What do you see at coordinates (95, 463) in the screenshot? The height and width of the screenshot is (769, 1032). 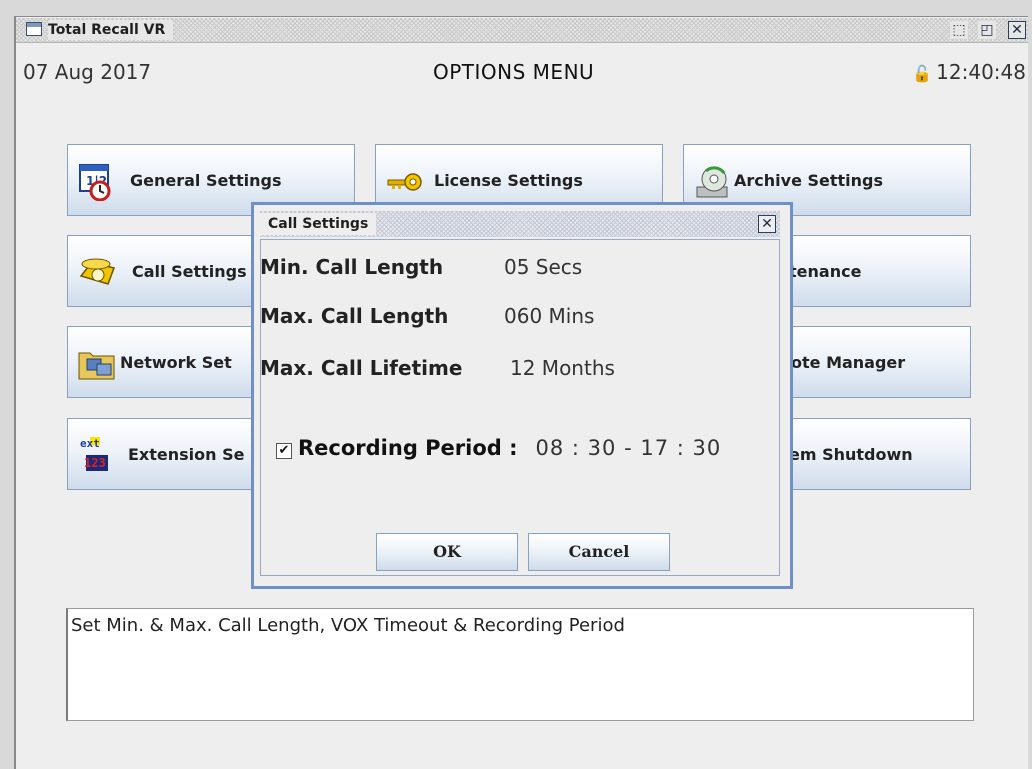 I see `svg-text: 123` at bounding box center [95, 463].